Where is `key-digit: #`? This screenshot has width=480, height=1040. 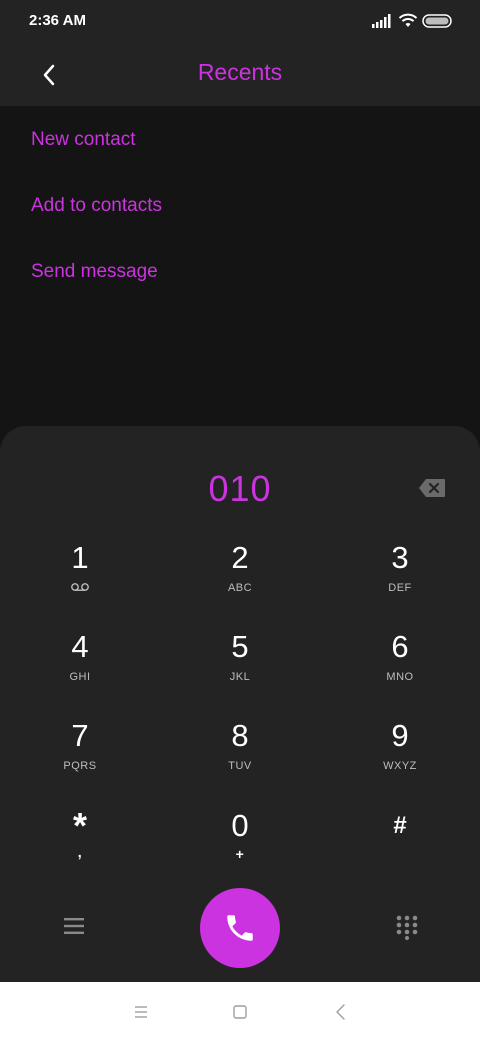 key-digit: # is located at coordinates (400, 825).